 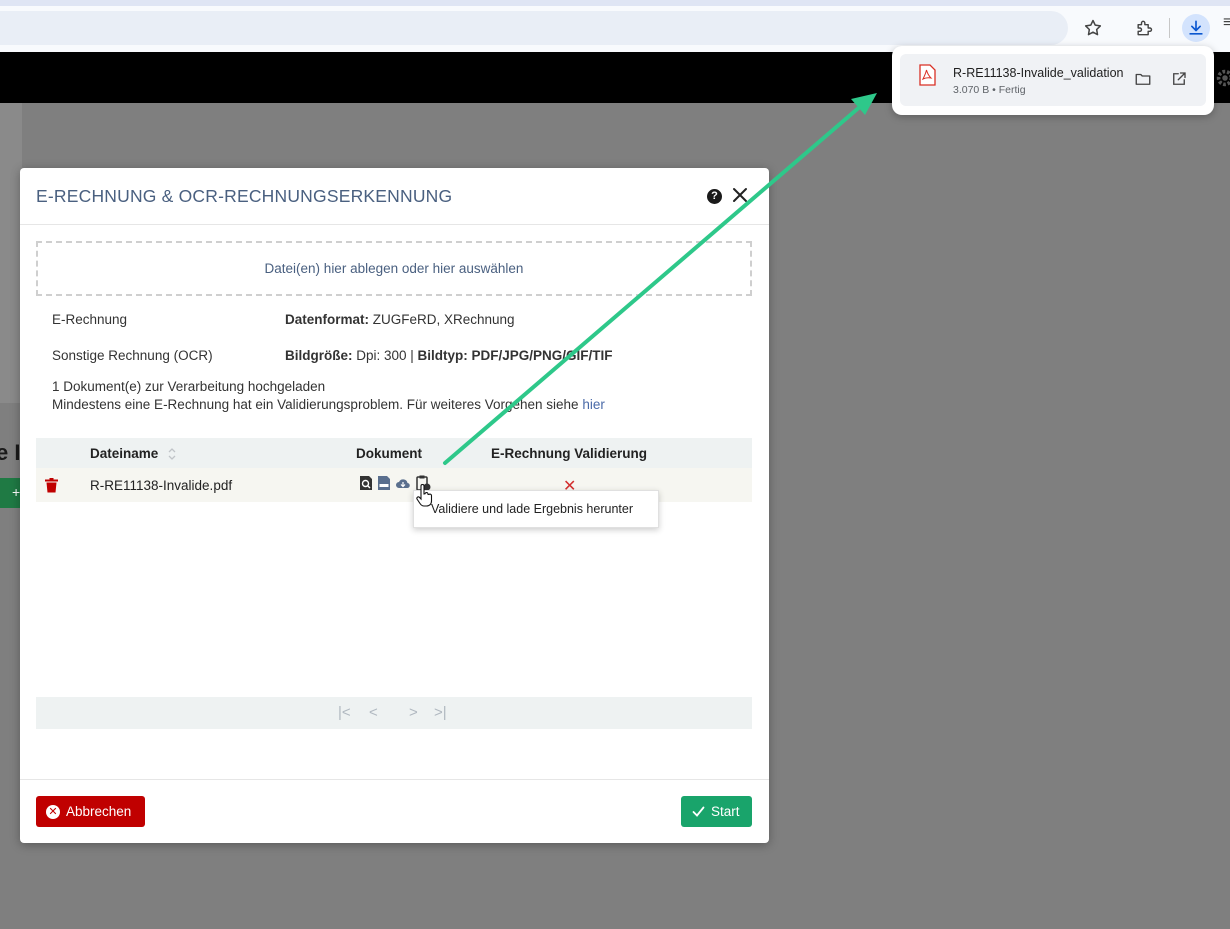 I want to click on tab-strip, so click(x=615, y=3).